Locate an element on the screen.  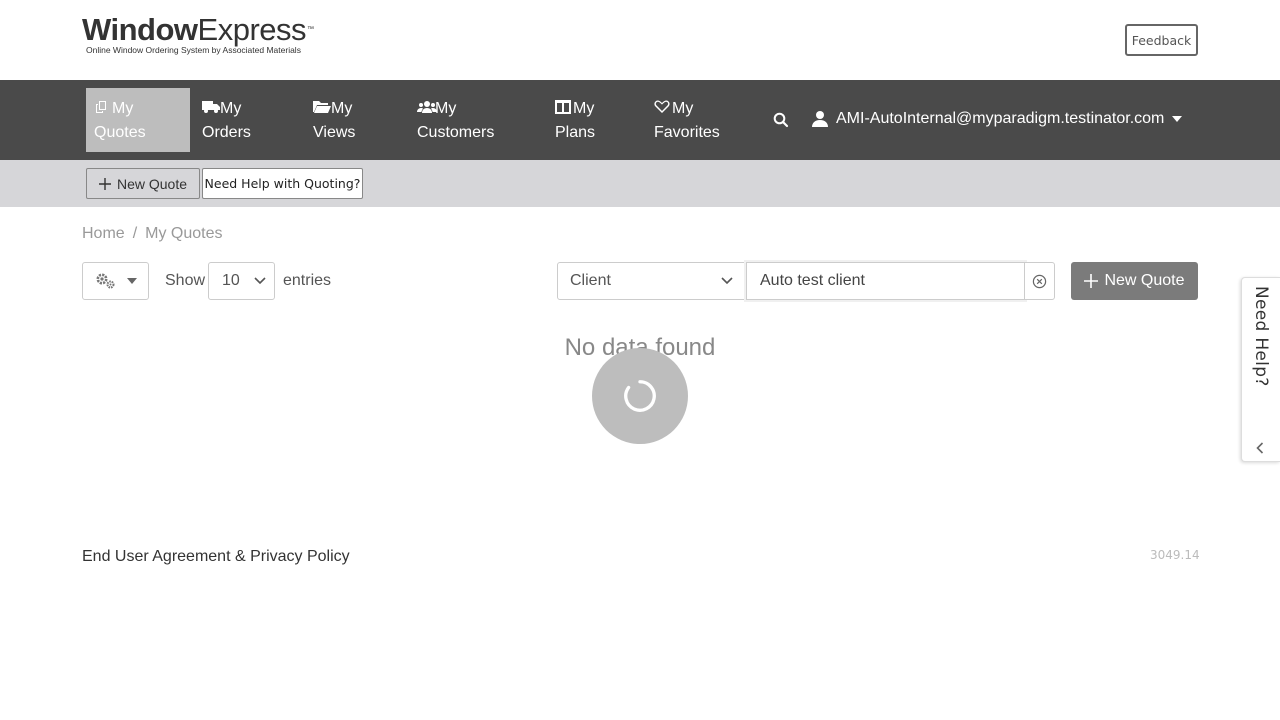
column-settings-button is located at coordinates (115, 281).